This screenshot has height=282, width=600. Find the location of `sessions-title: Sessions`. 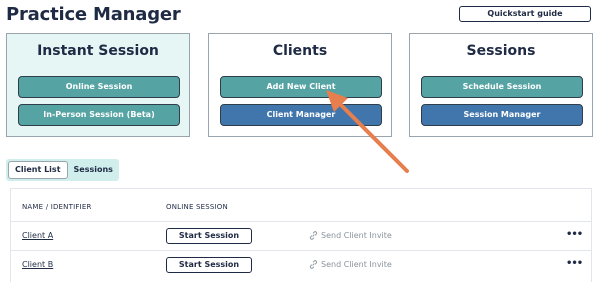

sessions-title: Sessions is located at coordinates (501, 51).